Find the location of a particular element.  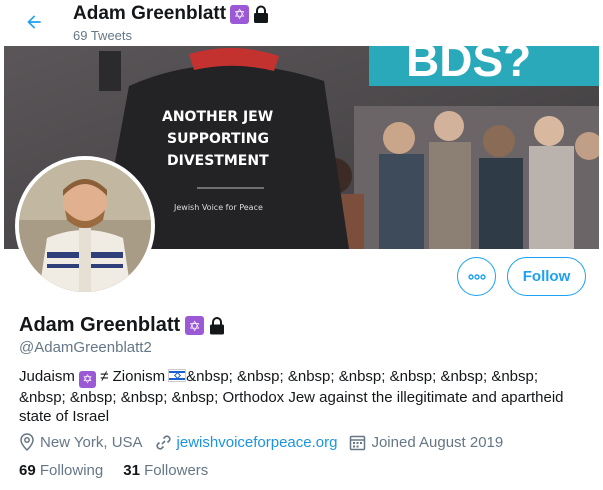

bio-mid: ≠ Zionism is located at coordinates (133, 376).